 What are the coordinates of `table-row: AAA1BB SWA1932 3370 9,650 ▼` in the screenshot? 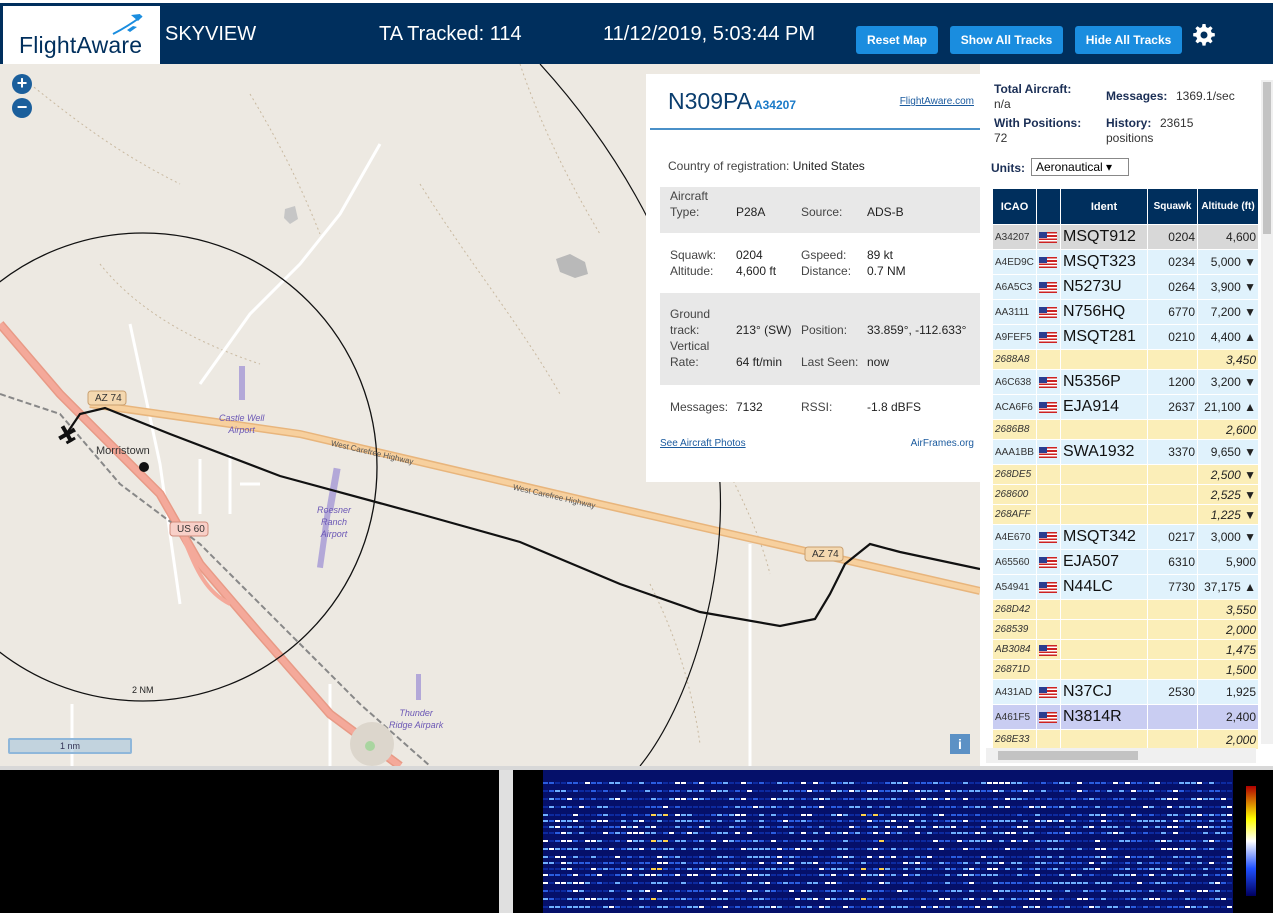 It's located at (1125, 452).